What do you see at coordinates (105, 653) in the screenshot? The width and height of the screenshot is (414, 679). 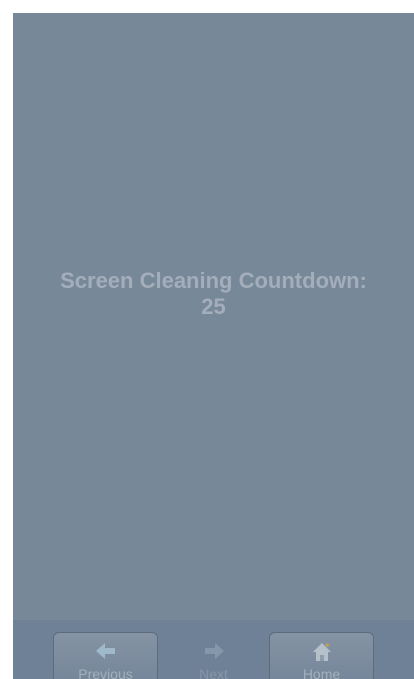 I see `arrow-left-icon` at bounding box center [105, 653].